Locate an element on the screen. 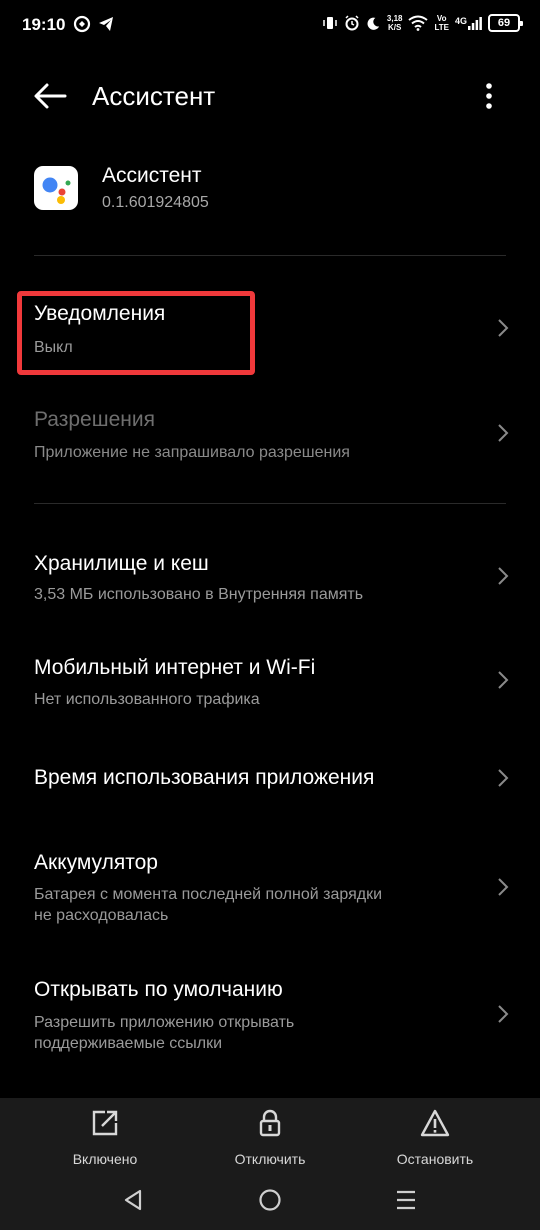 Image resolution: width=540 pixels, height=1230 pixels. enabled-button: Включено is located at coordinates (105, 1138).